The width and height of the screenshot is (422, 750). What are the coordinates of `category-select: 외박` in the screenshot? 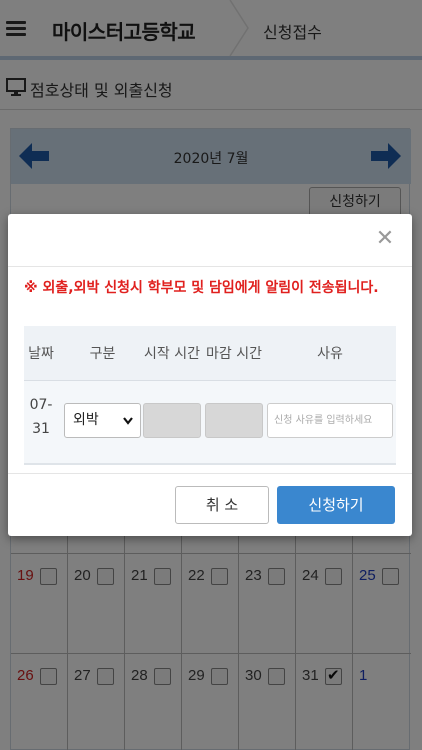 It's located at (102, 420).